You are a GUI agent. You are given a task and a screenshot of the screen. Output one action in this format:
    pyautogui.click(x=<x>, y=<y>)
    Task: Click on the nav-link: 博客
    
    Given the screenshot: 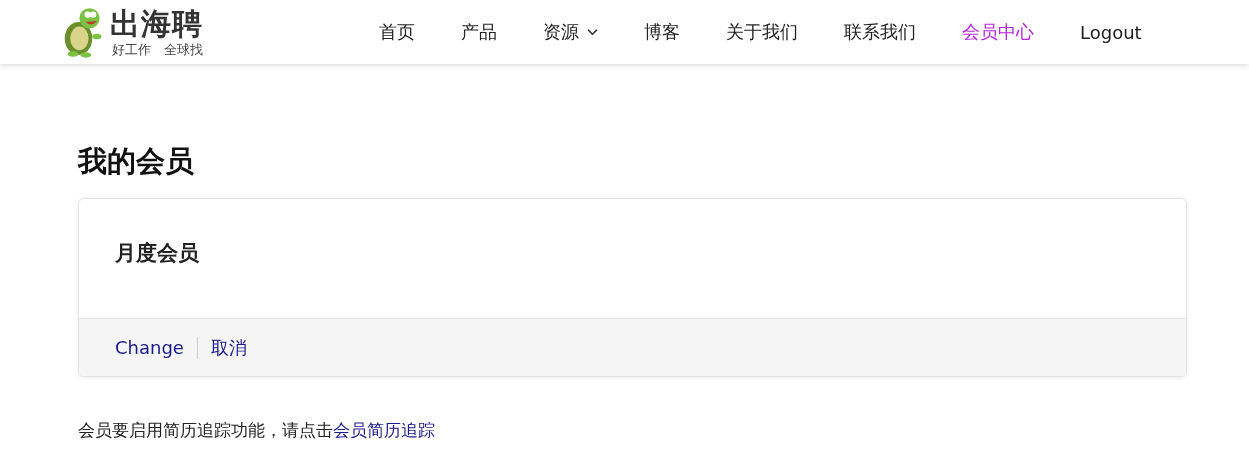 What is the action you would take?
    pyautogui.click(x=662, y=32)
    